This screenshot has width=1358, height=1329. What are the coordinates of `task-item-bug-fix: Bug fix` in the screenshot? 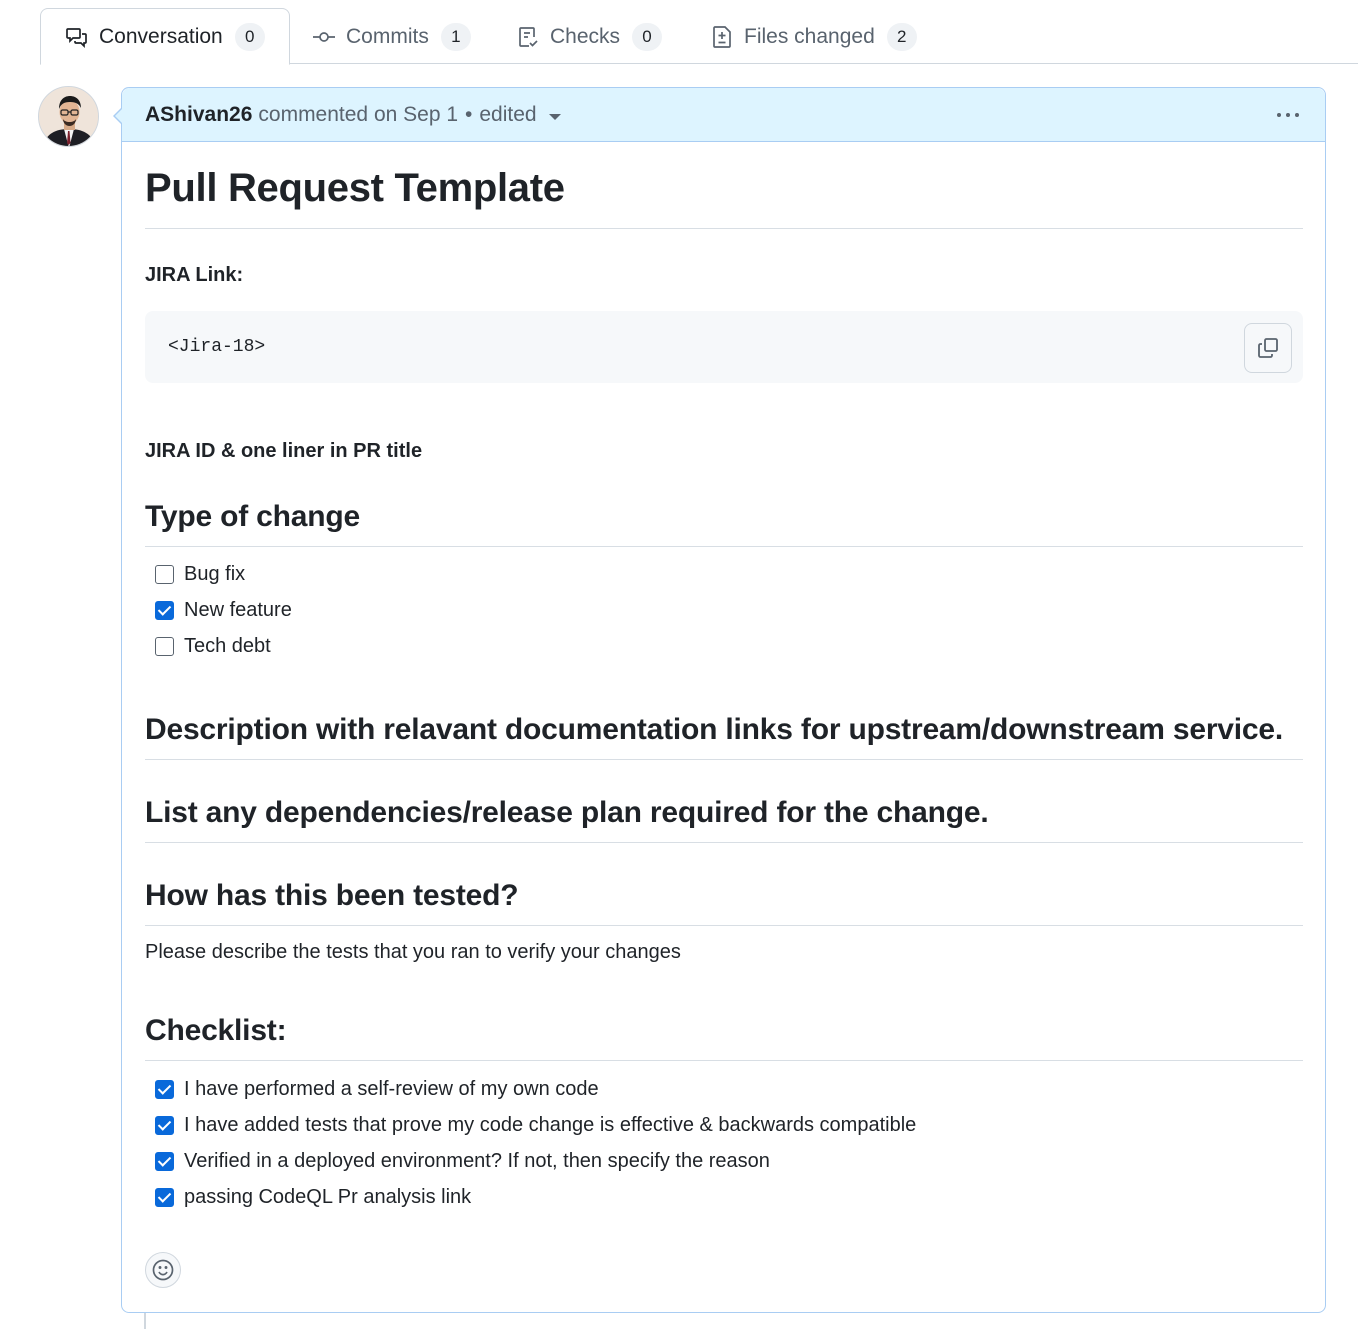 It's located at (200, 574).